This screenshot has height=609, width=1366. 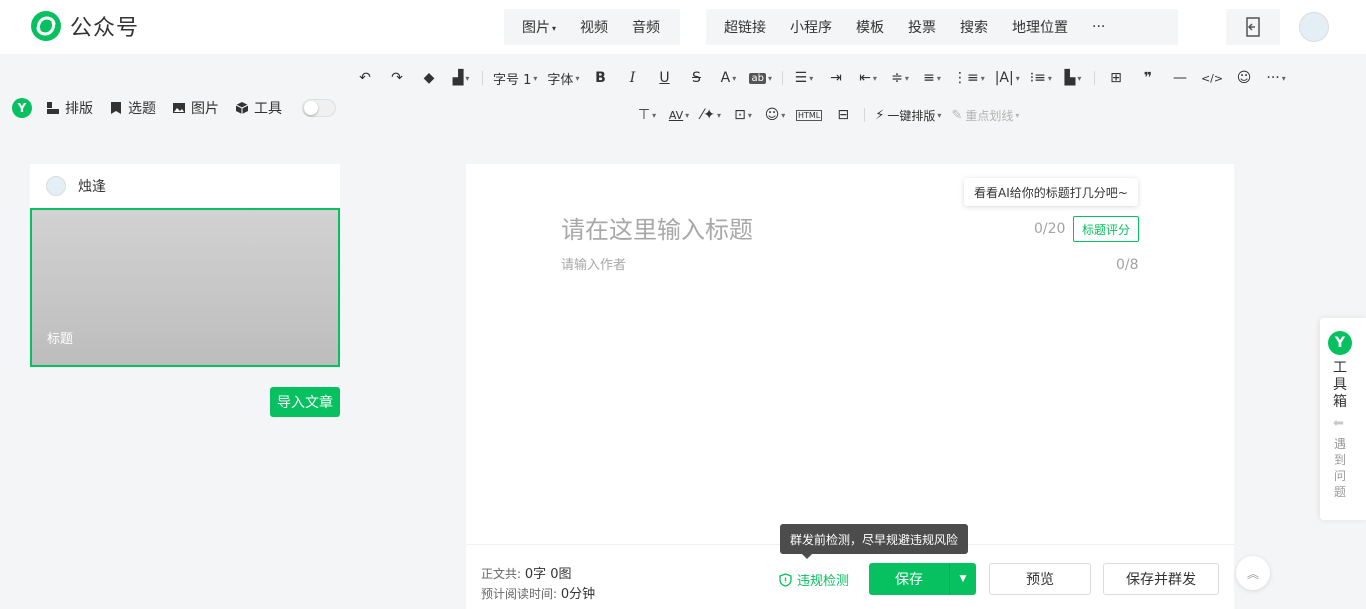 I want to click on nav-hyperlink: 超链接, so click(x=745, y=27).